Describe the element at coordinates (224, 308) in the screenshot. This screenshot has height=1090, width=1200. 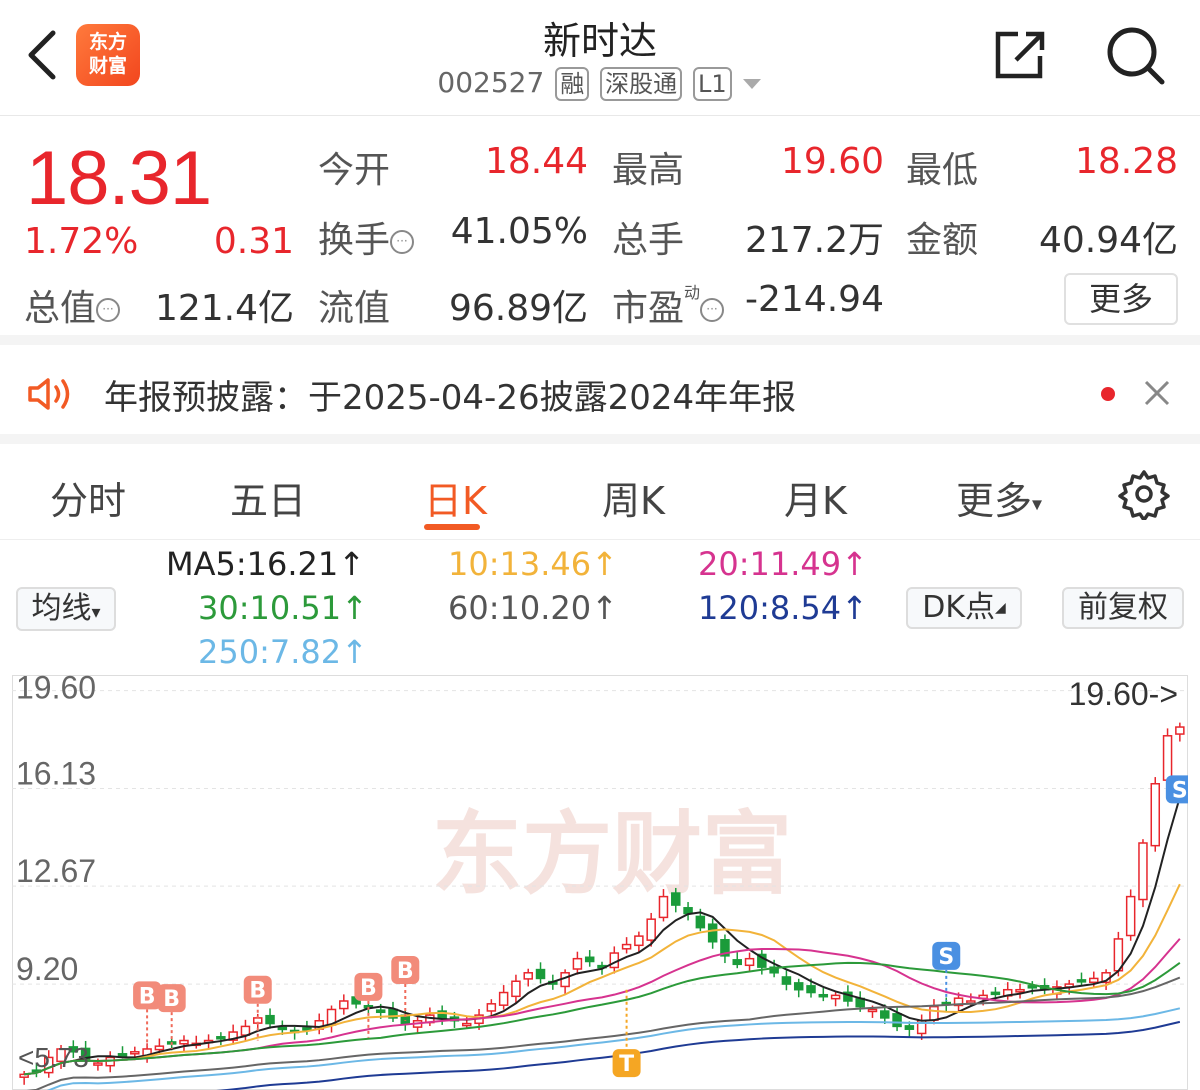
I see `market-cap-value: 121.4亿` at that location.